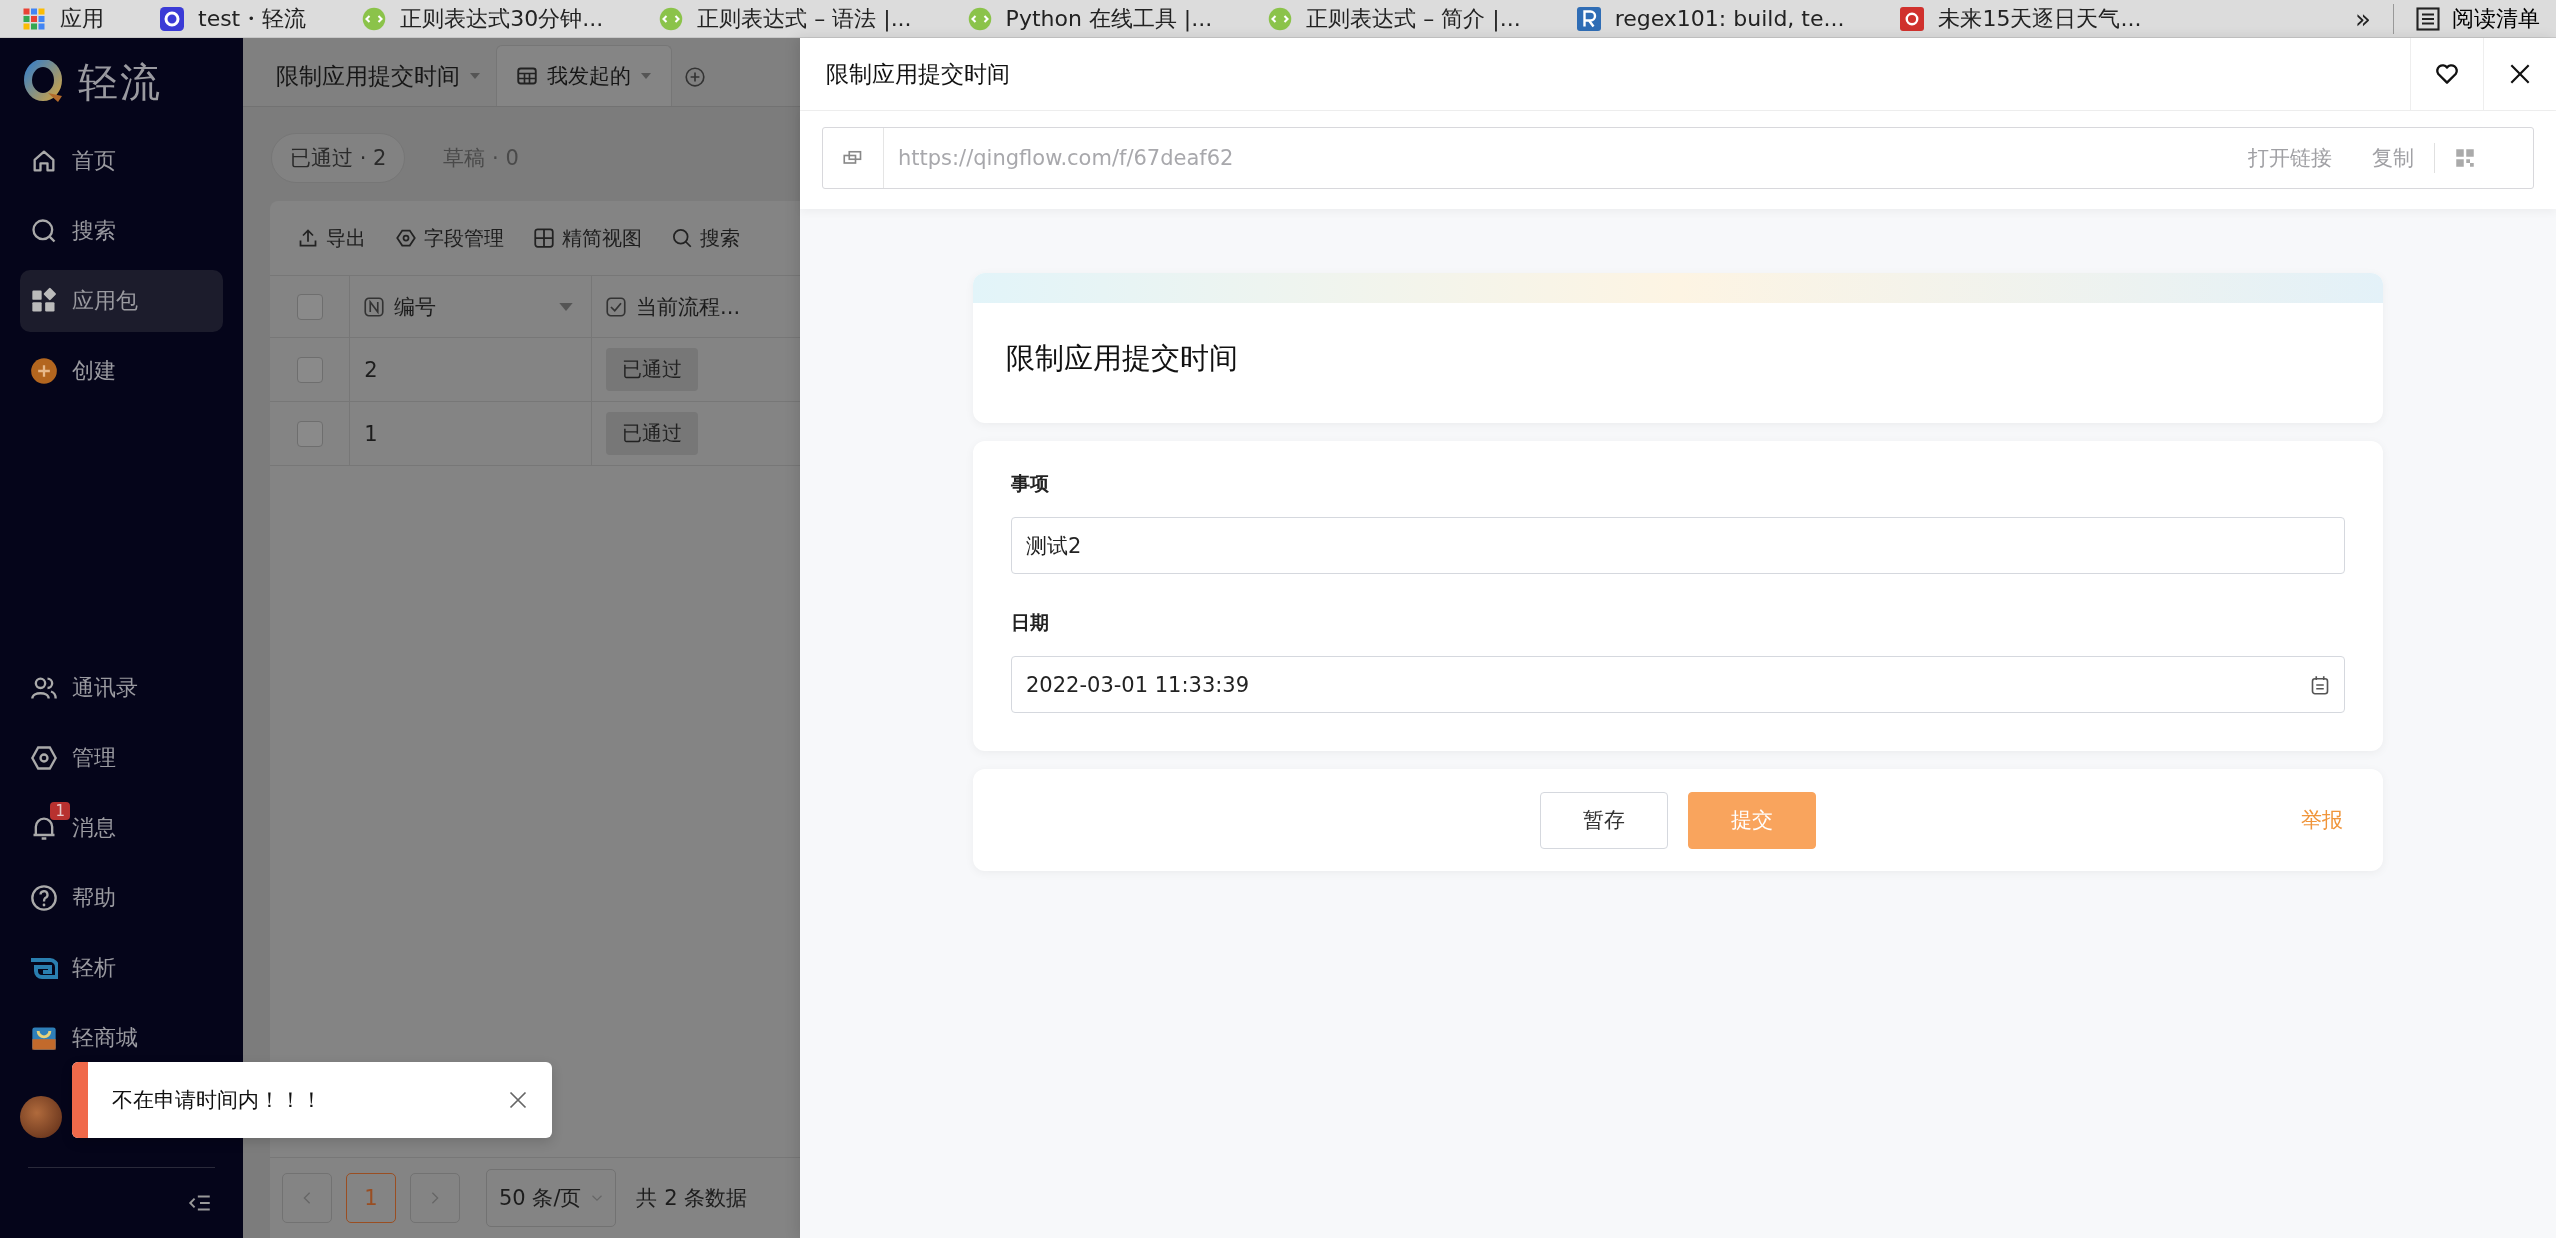  Describe the element at coordinates (121, 898) in the screenshot. I see `sidebar-item: 帮助` at that location.